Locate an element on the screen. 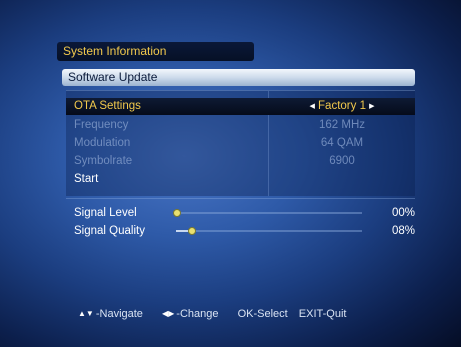 The image size is (461, 347). help-exit: EXIT-Quit is located at coordinates (322, 314).